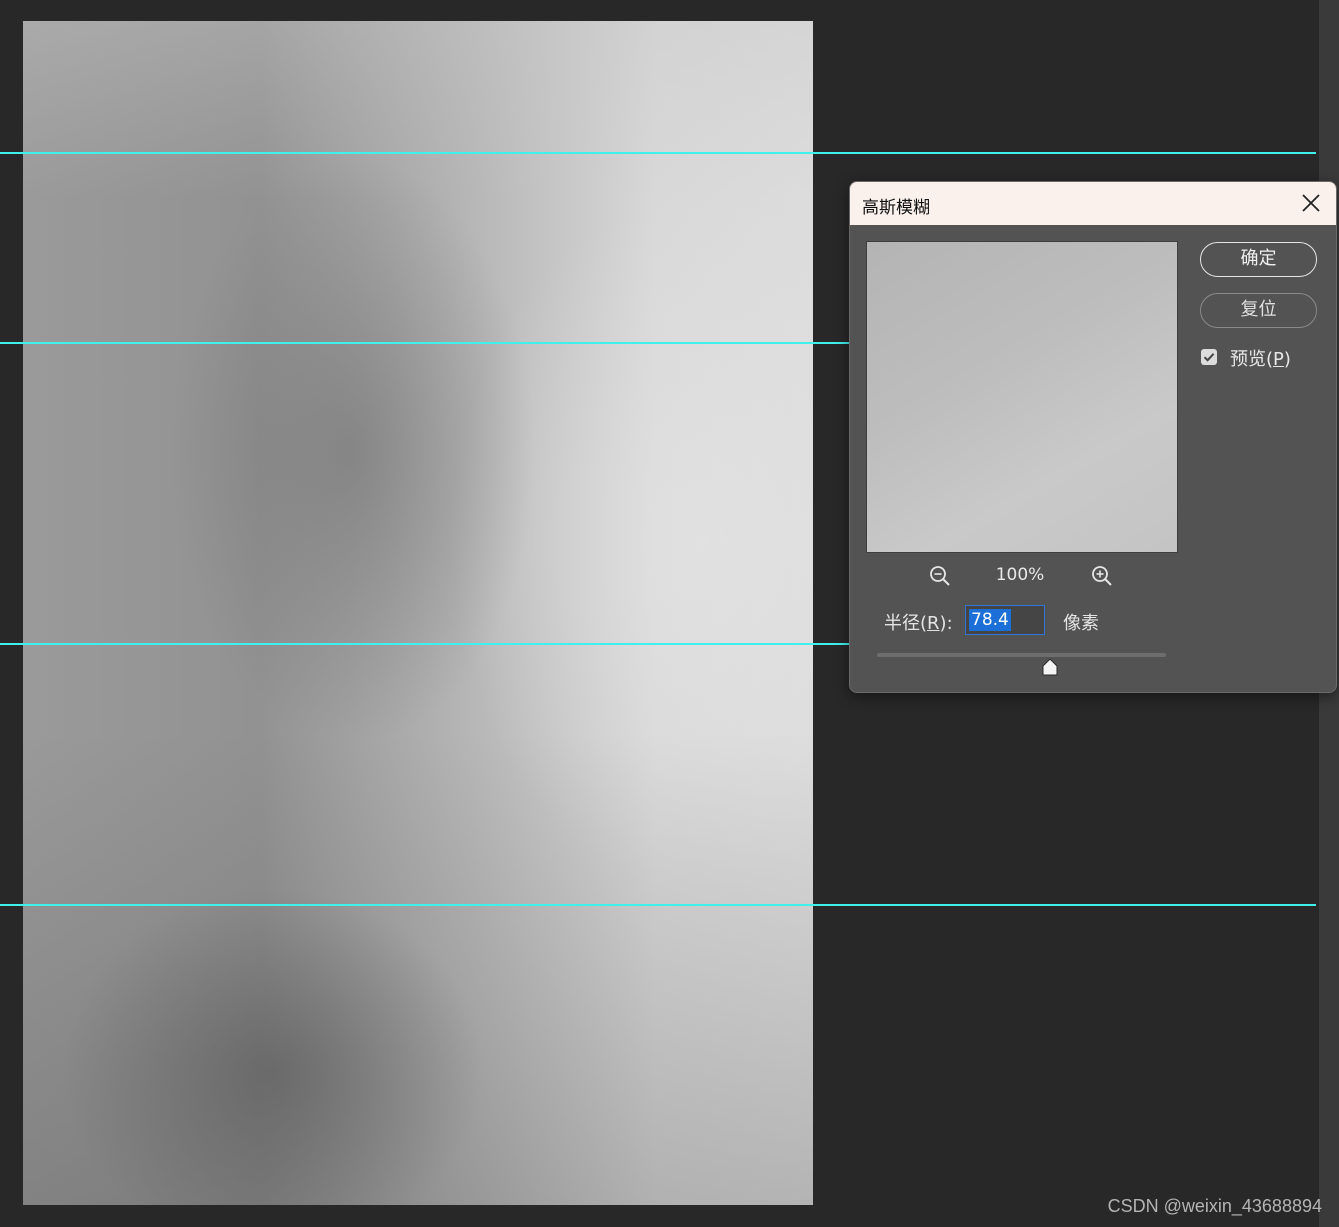  What do you see at coordinates (1022, 397) in the screenshot?
I see `filter-preview-window` at bounding box center [1022, 397].